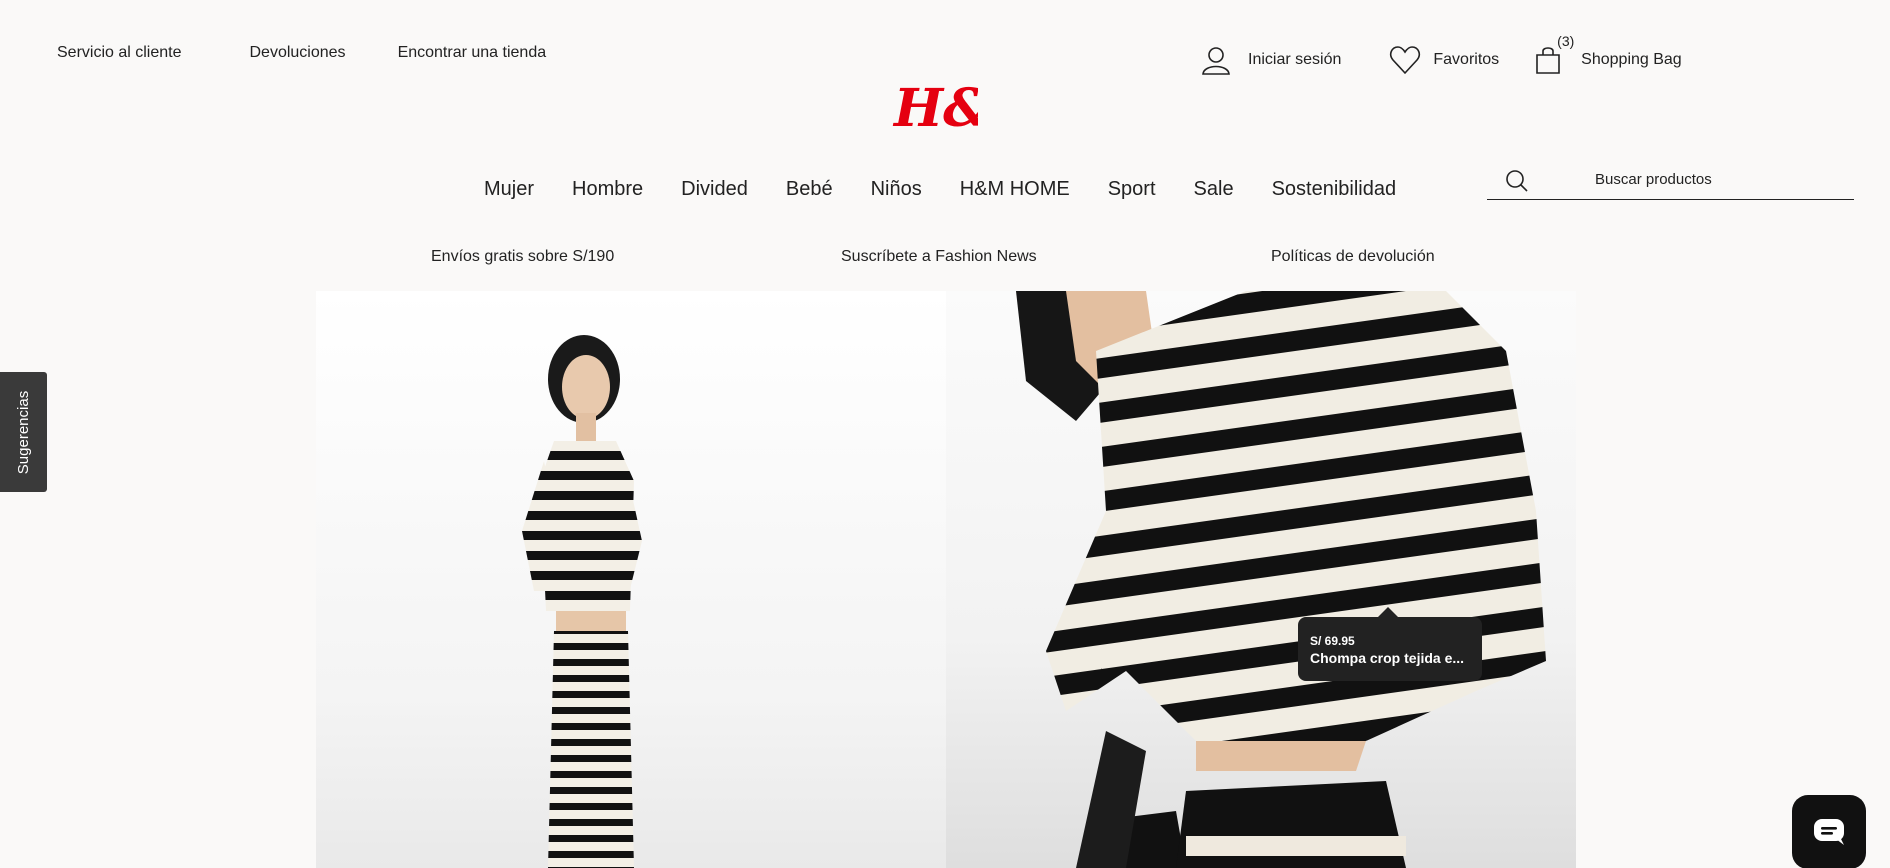  I want to click on bag-label: Shopping Bag, so click(1631, 59).